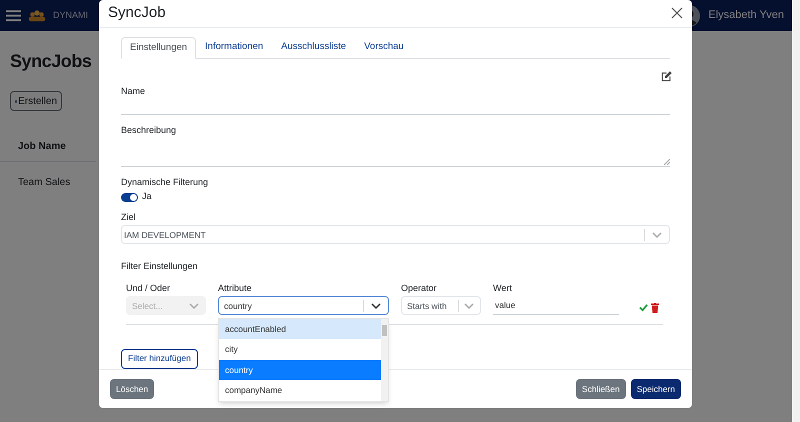 The width and height of the screenshot is (800, 422). I want to click on resize-handle-icon, so click(667, 161).